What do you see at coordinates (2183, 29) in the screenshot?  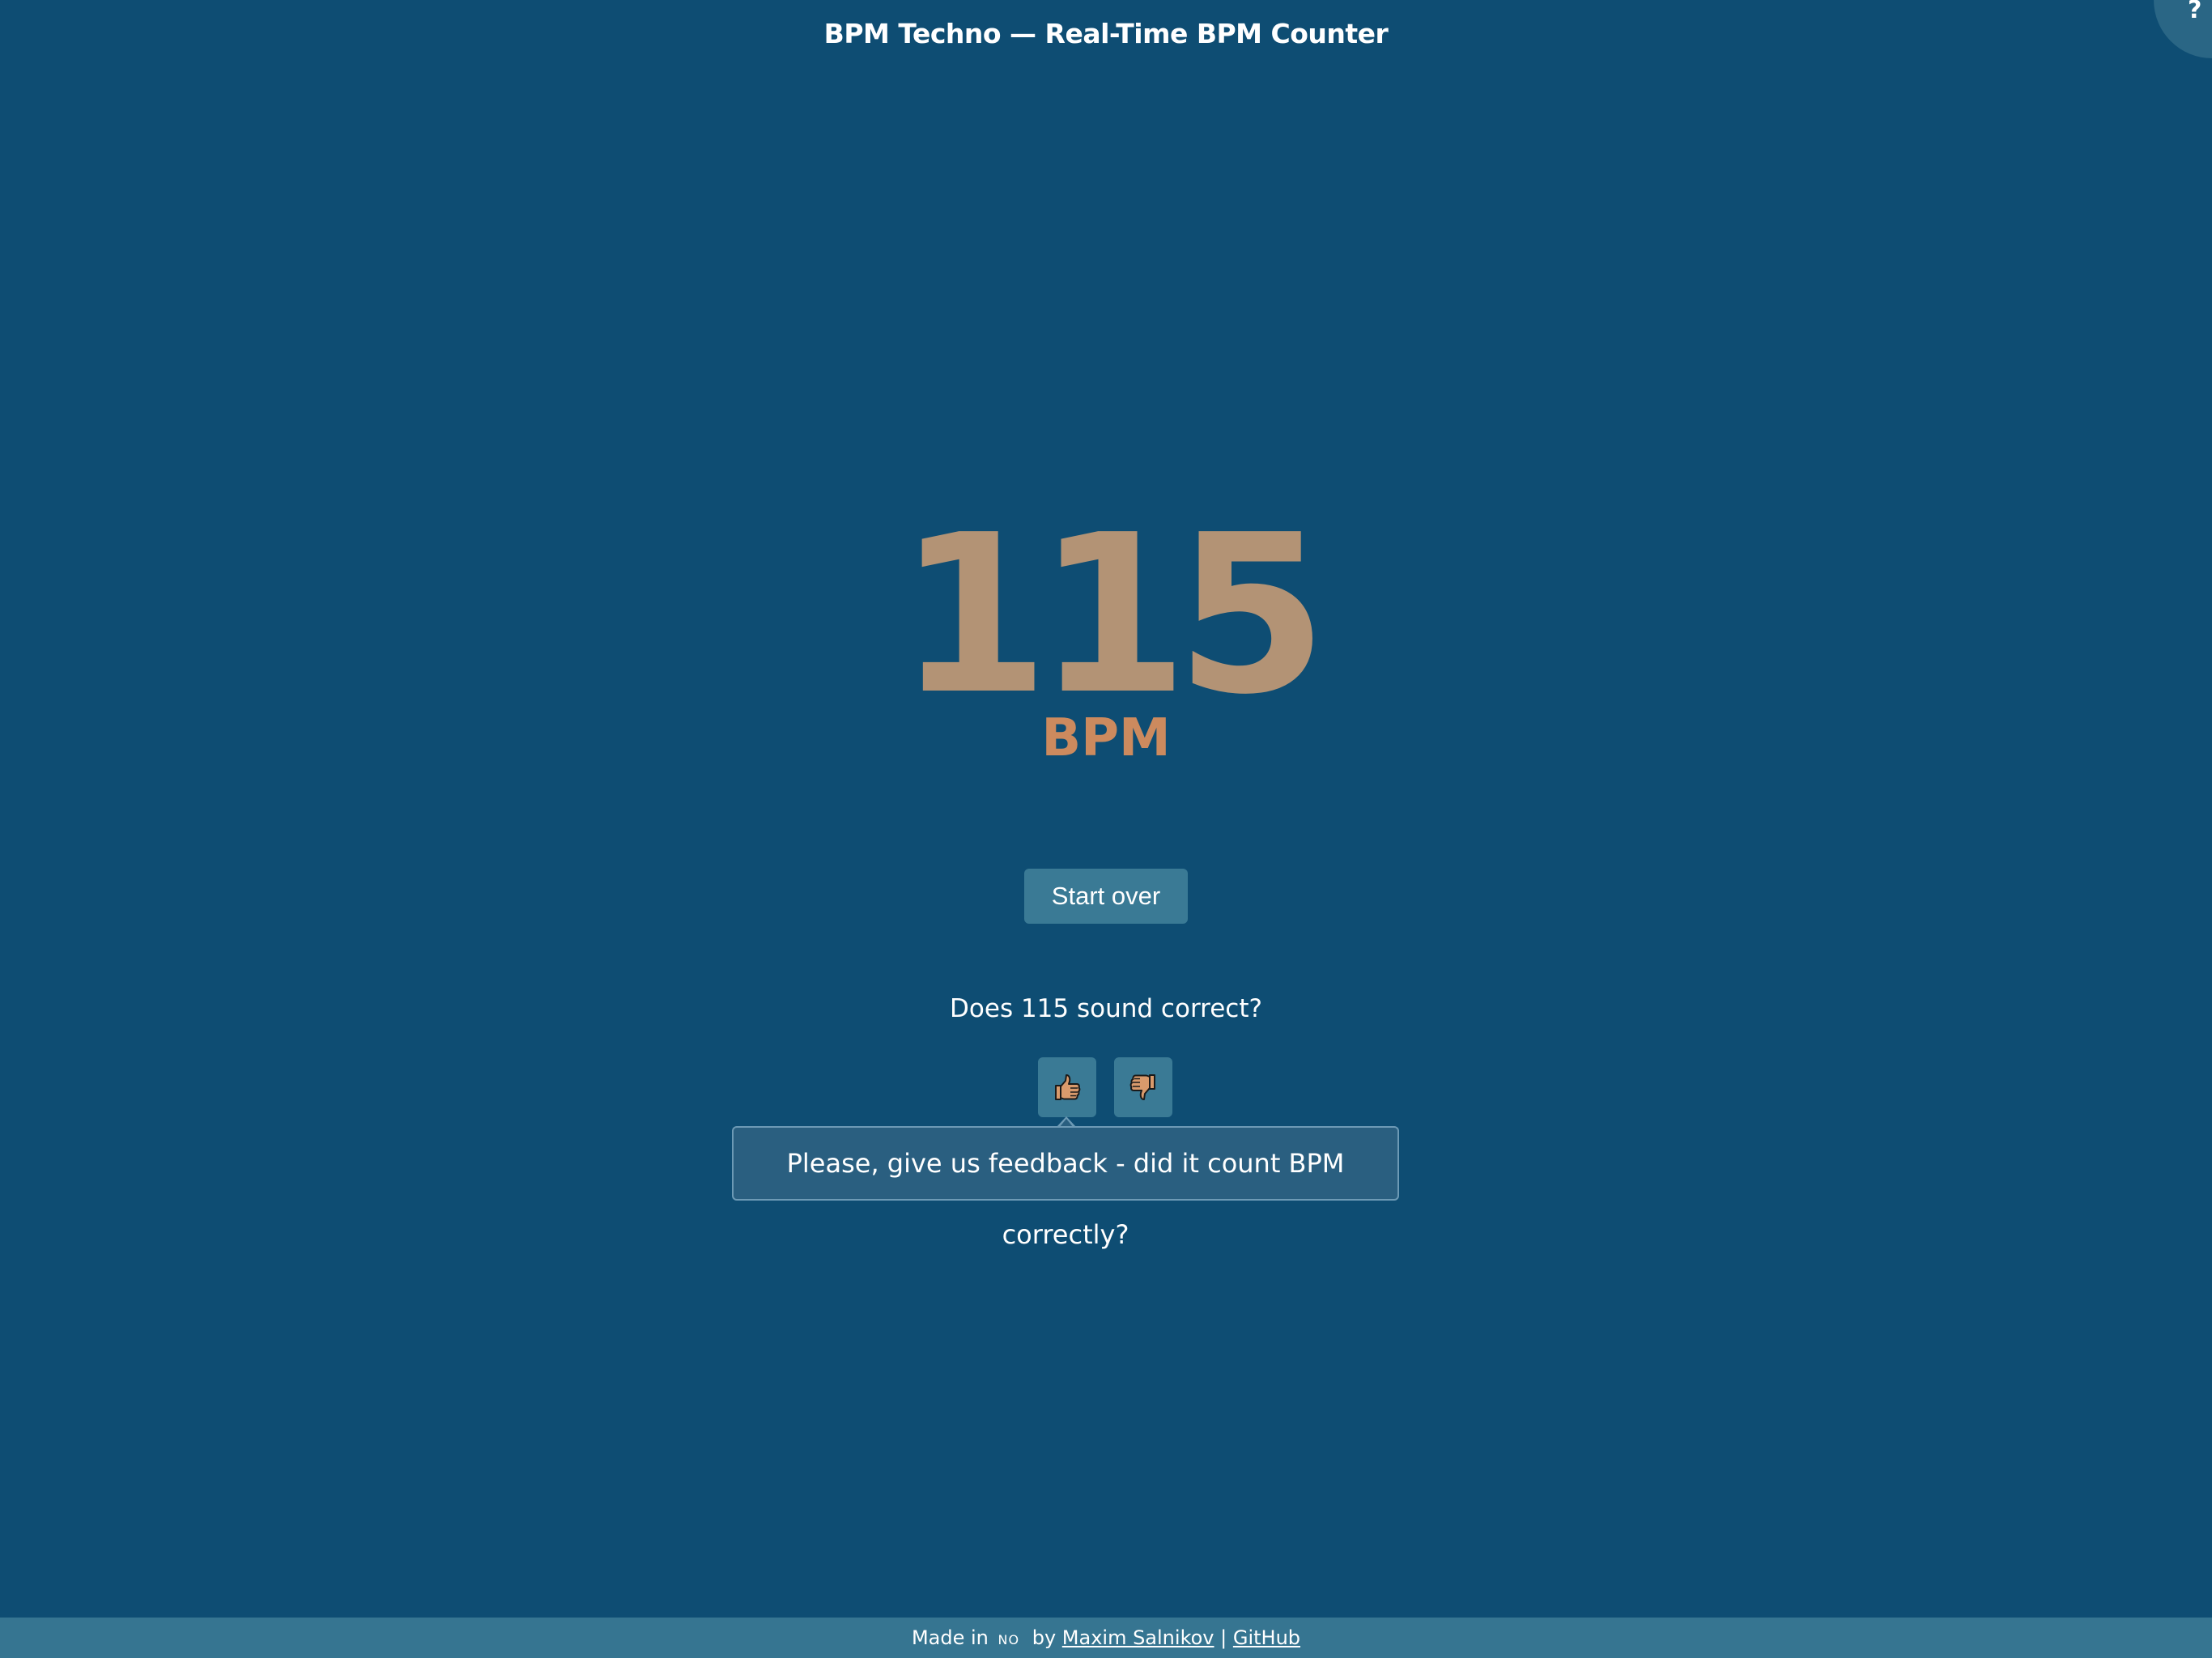 I see `help-button: ?` at bounding box center [2183, 29].